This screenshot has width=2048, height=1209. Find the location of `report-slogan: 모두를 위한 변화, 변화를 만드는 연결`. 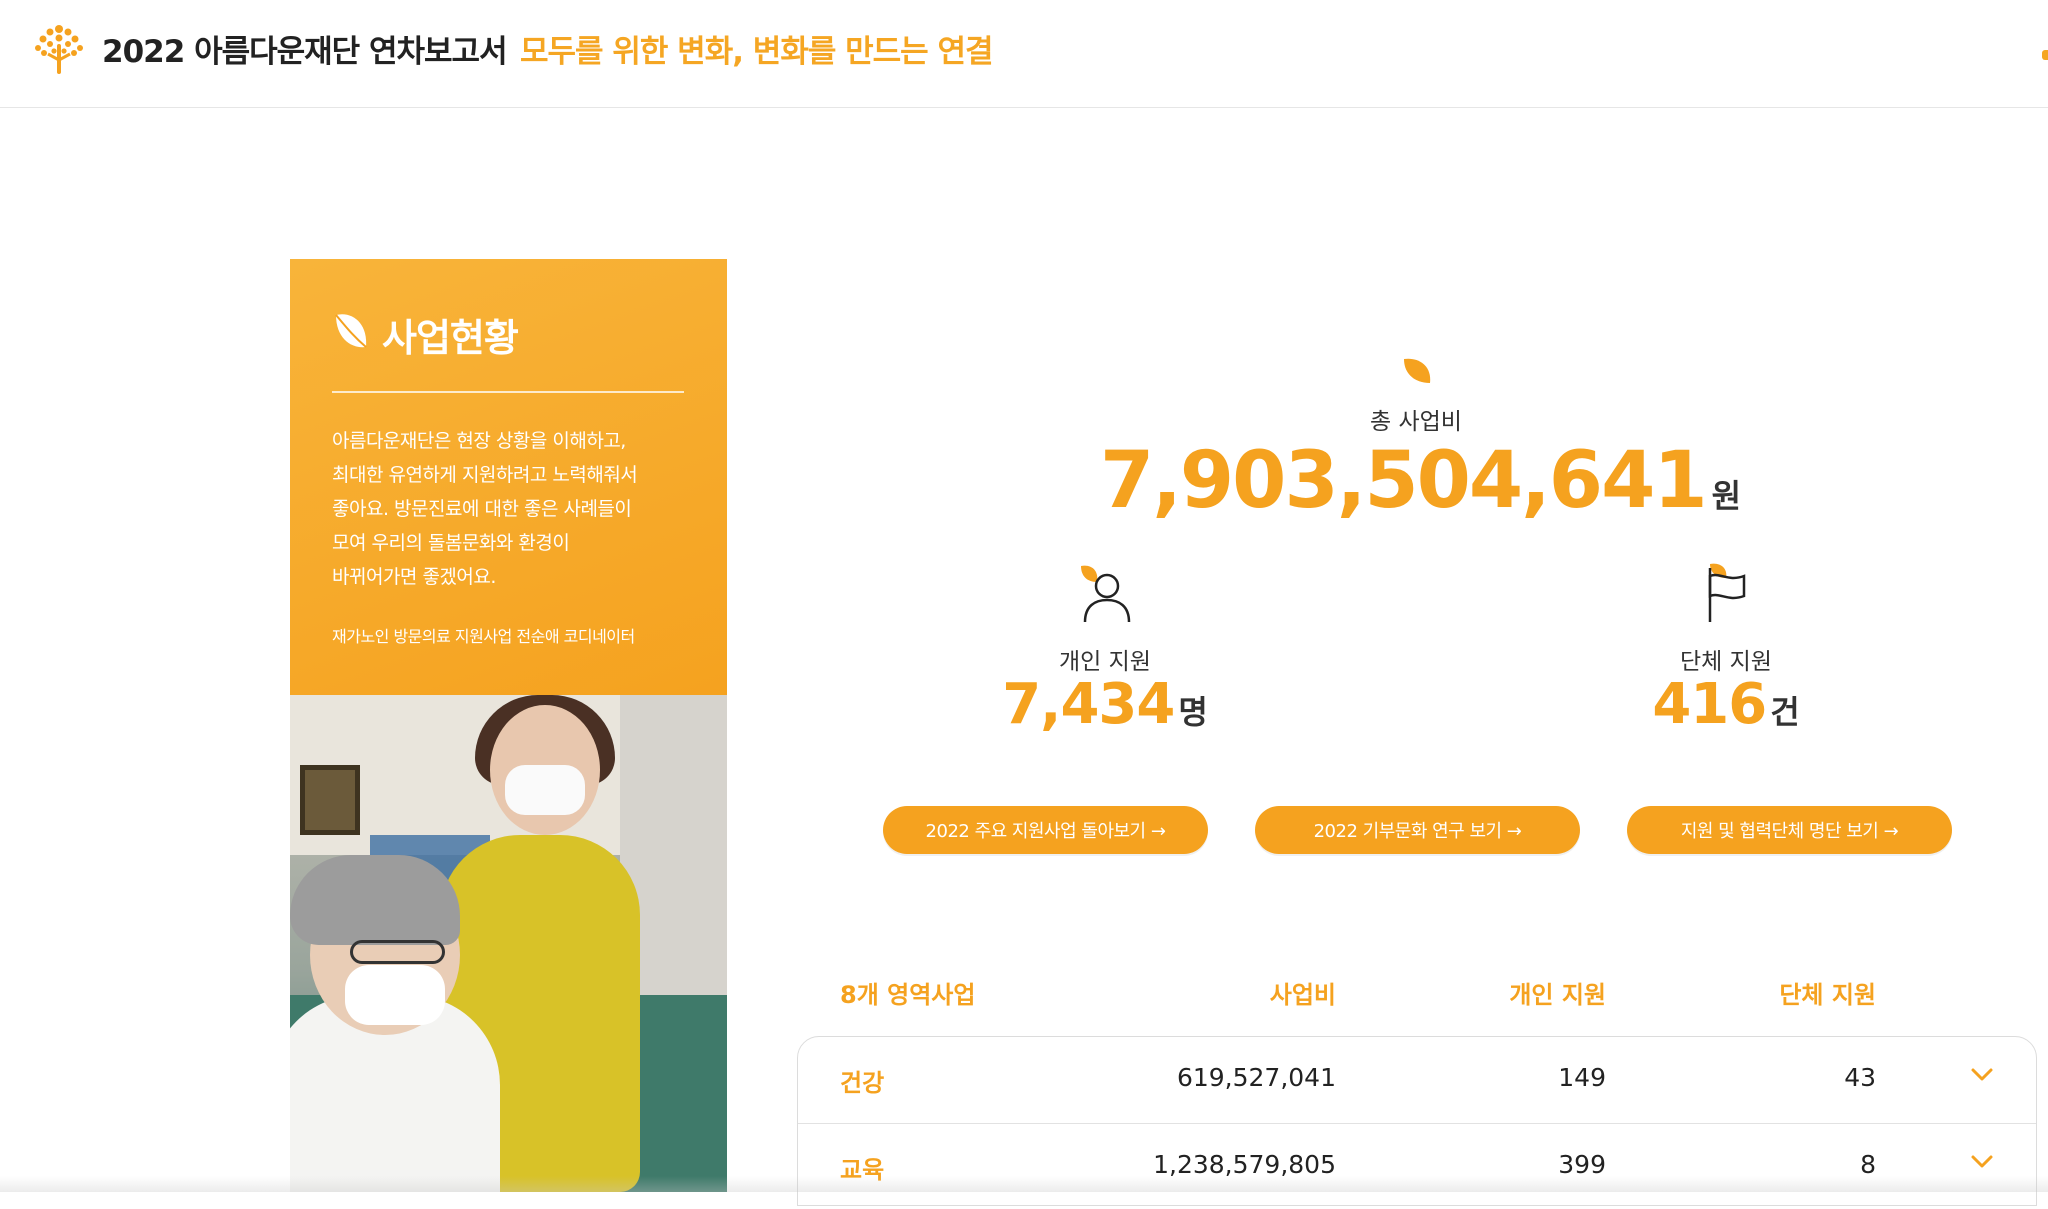

report-slogan: 모두를 위한 변화, 변화를 만드는 연결 is located at coordinates (757, 52).